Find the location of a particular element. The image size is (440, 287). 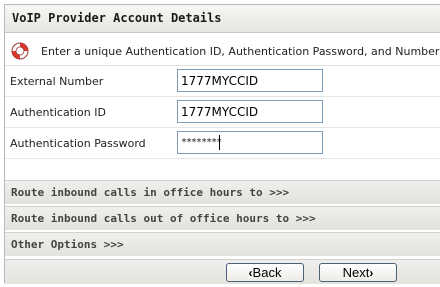

auth-id-label: Authentication ID is located at coordinates (58, 112).